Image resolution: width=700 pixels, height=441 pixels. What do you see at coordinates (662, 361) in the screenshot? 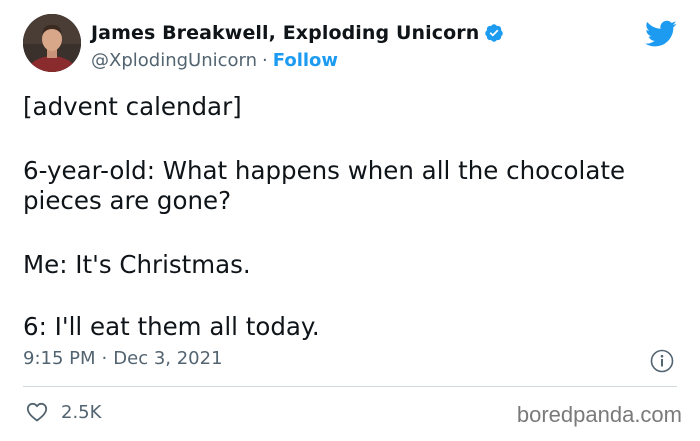
I see `info-icon` at bounding box center [662, 361].